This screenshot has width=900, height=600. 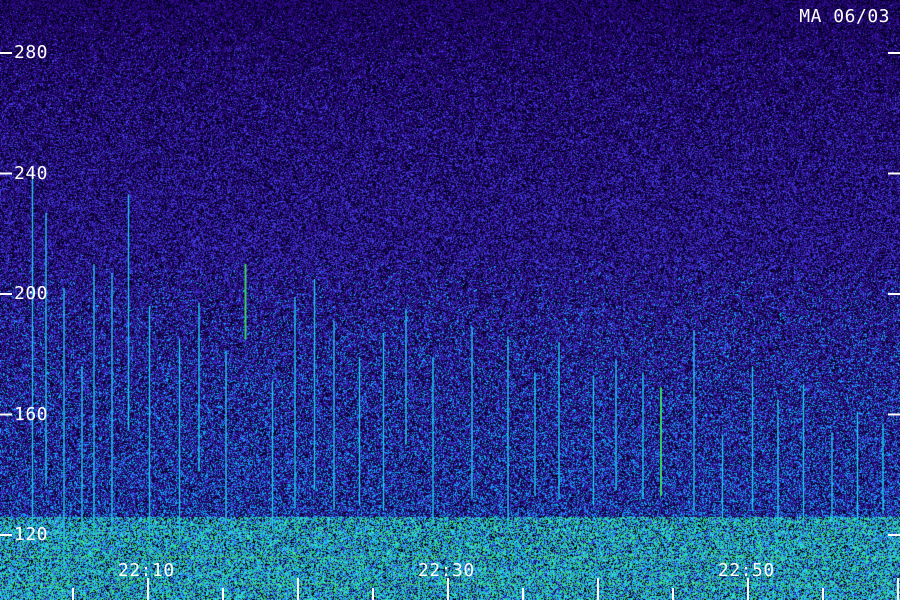 What do you see at coordinates (746, 570) in the screenshot?
I see `x-tick-label-50: 22:50` at bounding box center [746, 570].